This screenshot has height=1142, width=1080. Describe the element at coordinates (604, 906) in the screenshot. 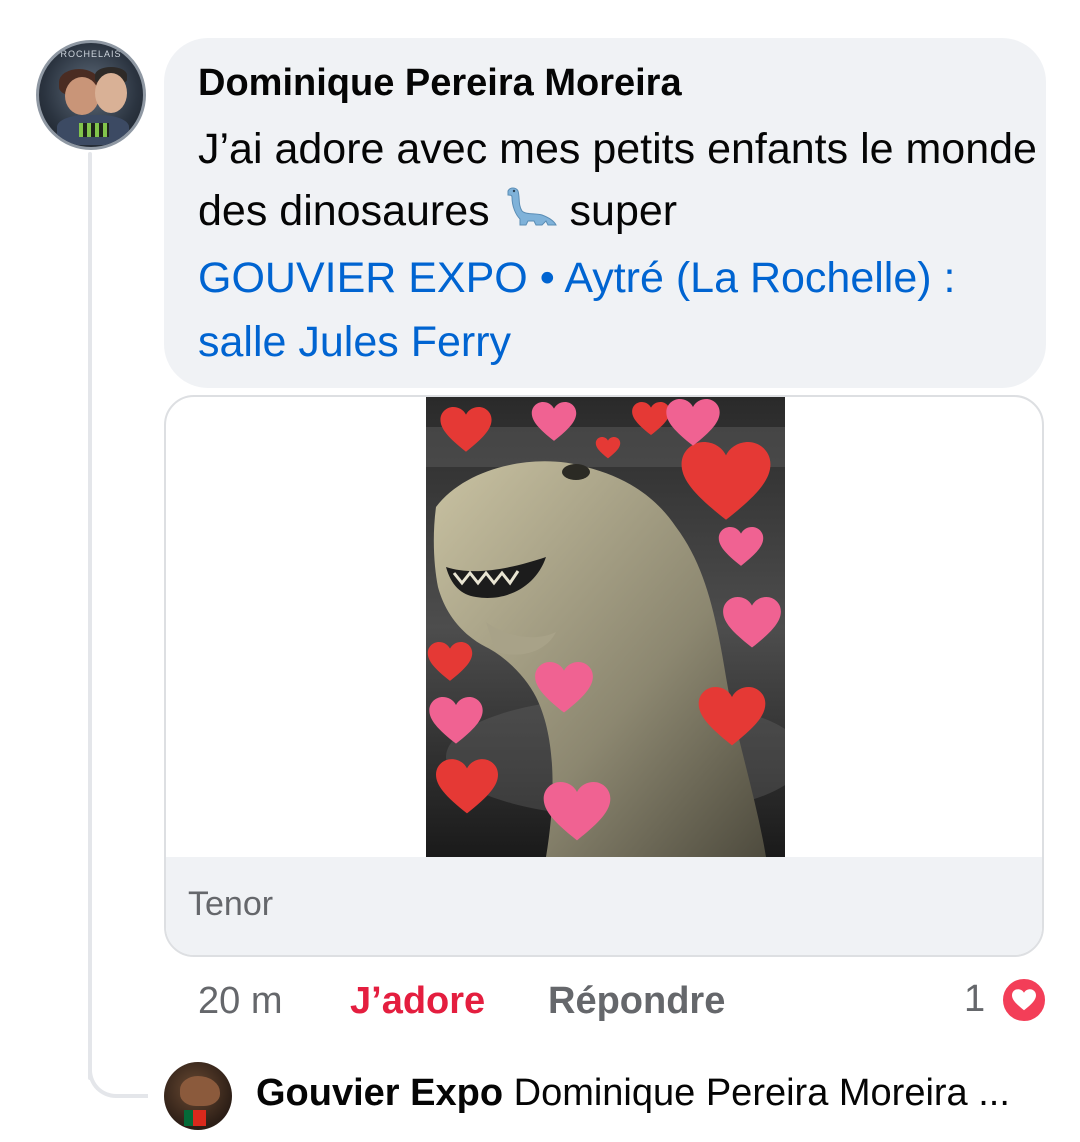

I see `gif-source-footer: Tenor` at that location.